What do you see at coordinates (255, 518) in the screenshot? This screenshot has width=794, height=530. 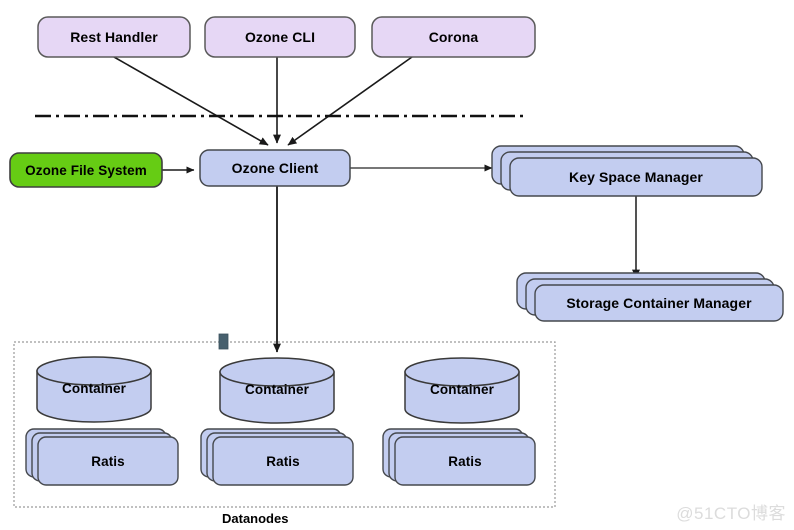 I see `datanodes-group-caption: Datanodes` at bounding box center [255, 518].